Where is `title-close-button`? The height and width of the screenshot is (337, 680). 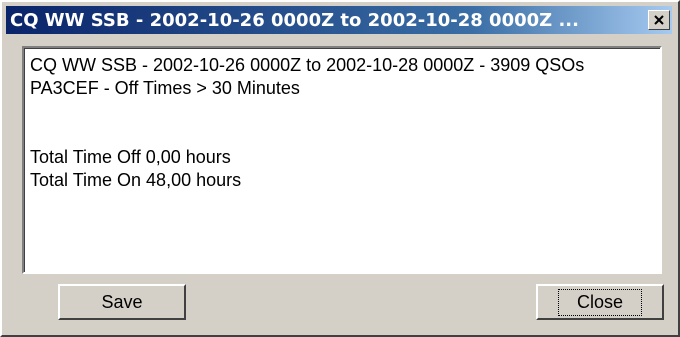
title-close-button is located at coordinates (659, 20).